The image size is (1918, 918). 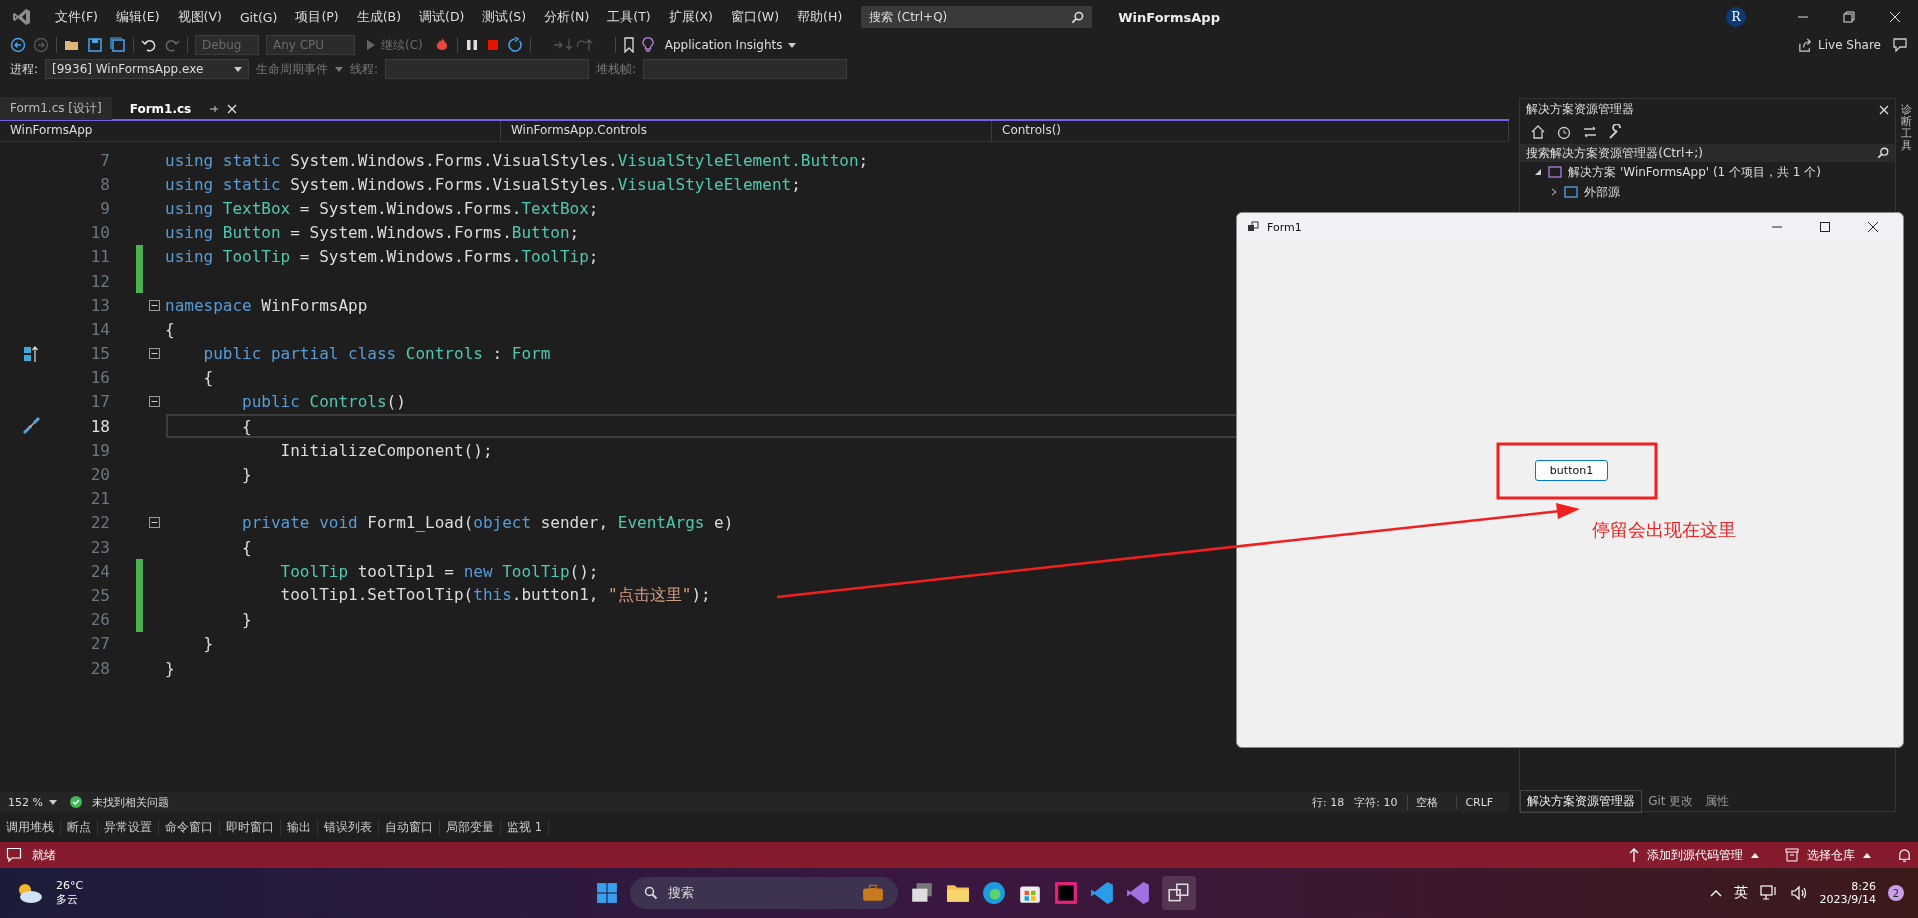 I want to click on line-number: 11, so click(x=99, y=257).